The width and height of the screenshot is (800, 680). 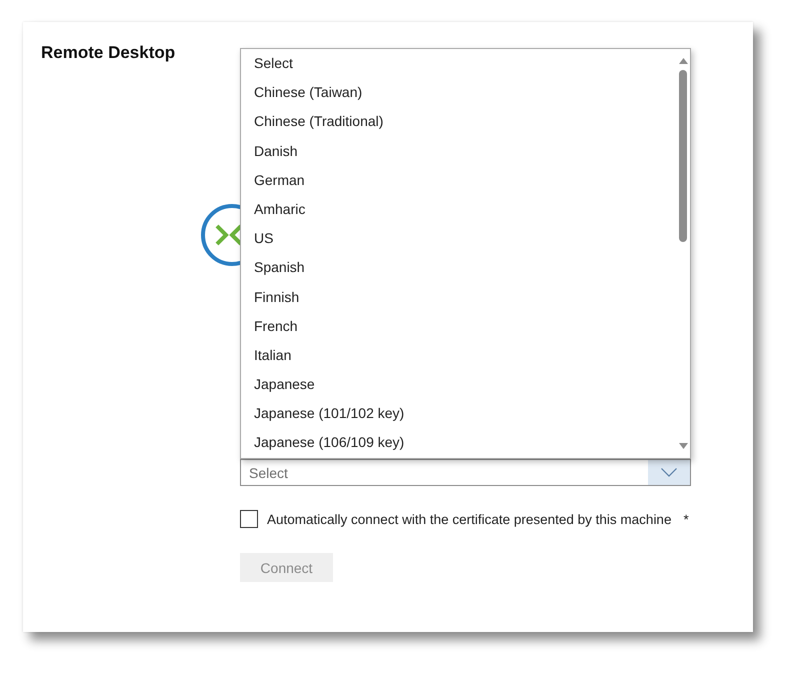 I want to click on dropdown-option: Spanish, so click(x=458, y=267).